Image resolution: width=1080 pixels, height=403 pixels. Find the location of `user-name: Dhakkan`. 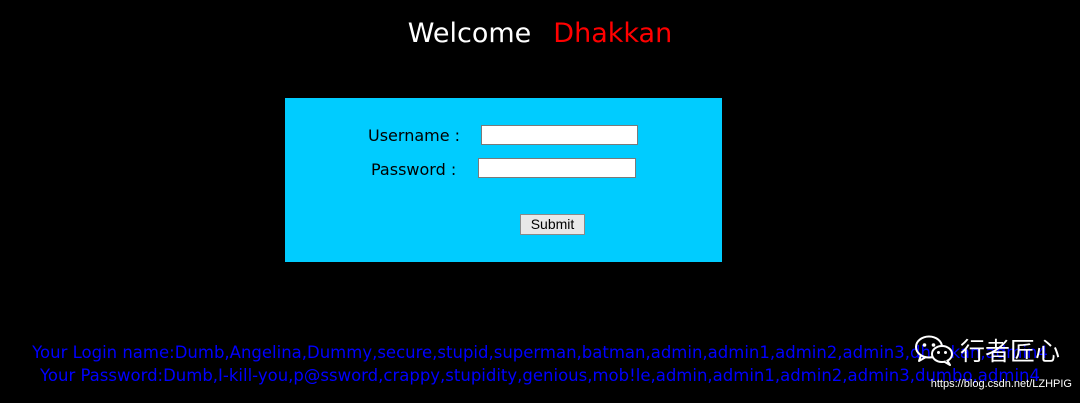

user-name: Dhakkan is located at coordinates (613, 33).